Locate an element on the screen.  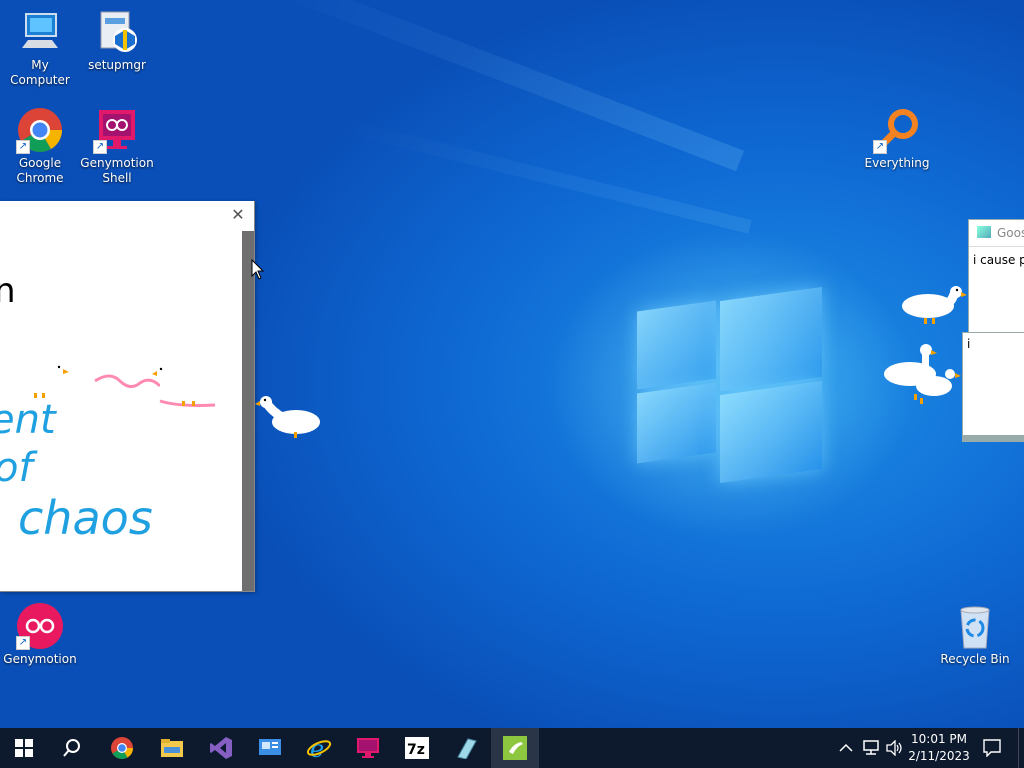
clock-time: 10:01 PM is located at coordinates (939, 739).